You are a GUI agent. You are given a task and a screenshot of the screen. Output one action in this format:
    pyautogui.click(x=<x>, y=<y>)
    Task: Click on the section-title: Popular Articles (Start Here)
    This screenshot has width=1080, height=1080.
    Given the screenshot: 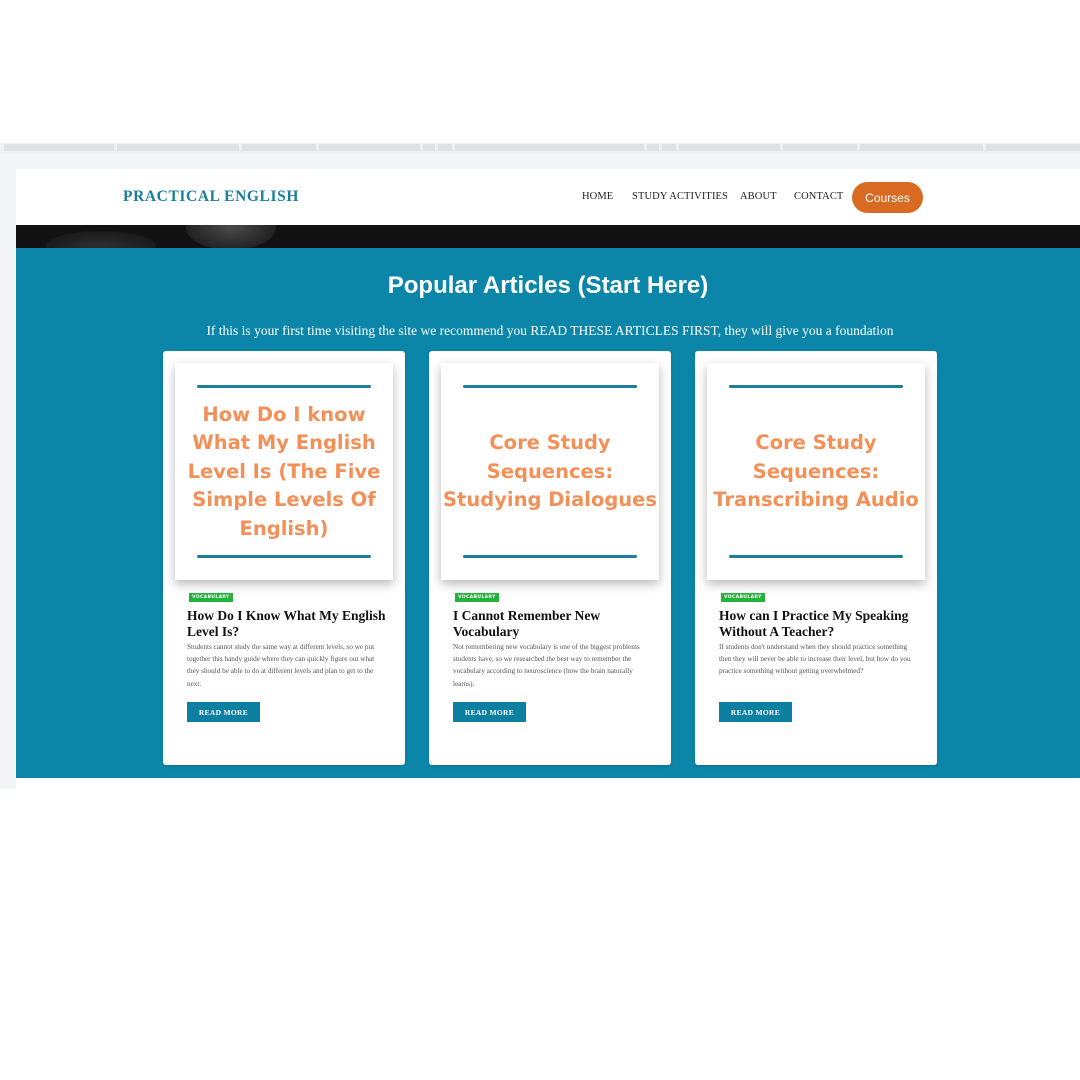 What is the action you would take?
    pyautogui.click(x=548, y=285)
    